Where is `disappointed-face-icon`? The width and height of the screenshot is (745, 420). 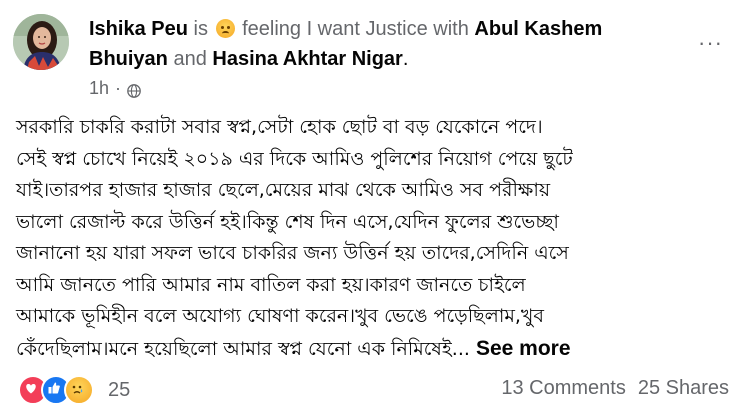 disappointed-face-icon is located at coordinates (225, 28).